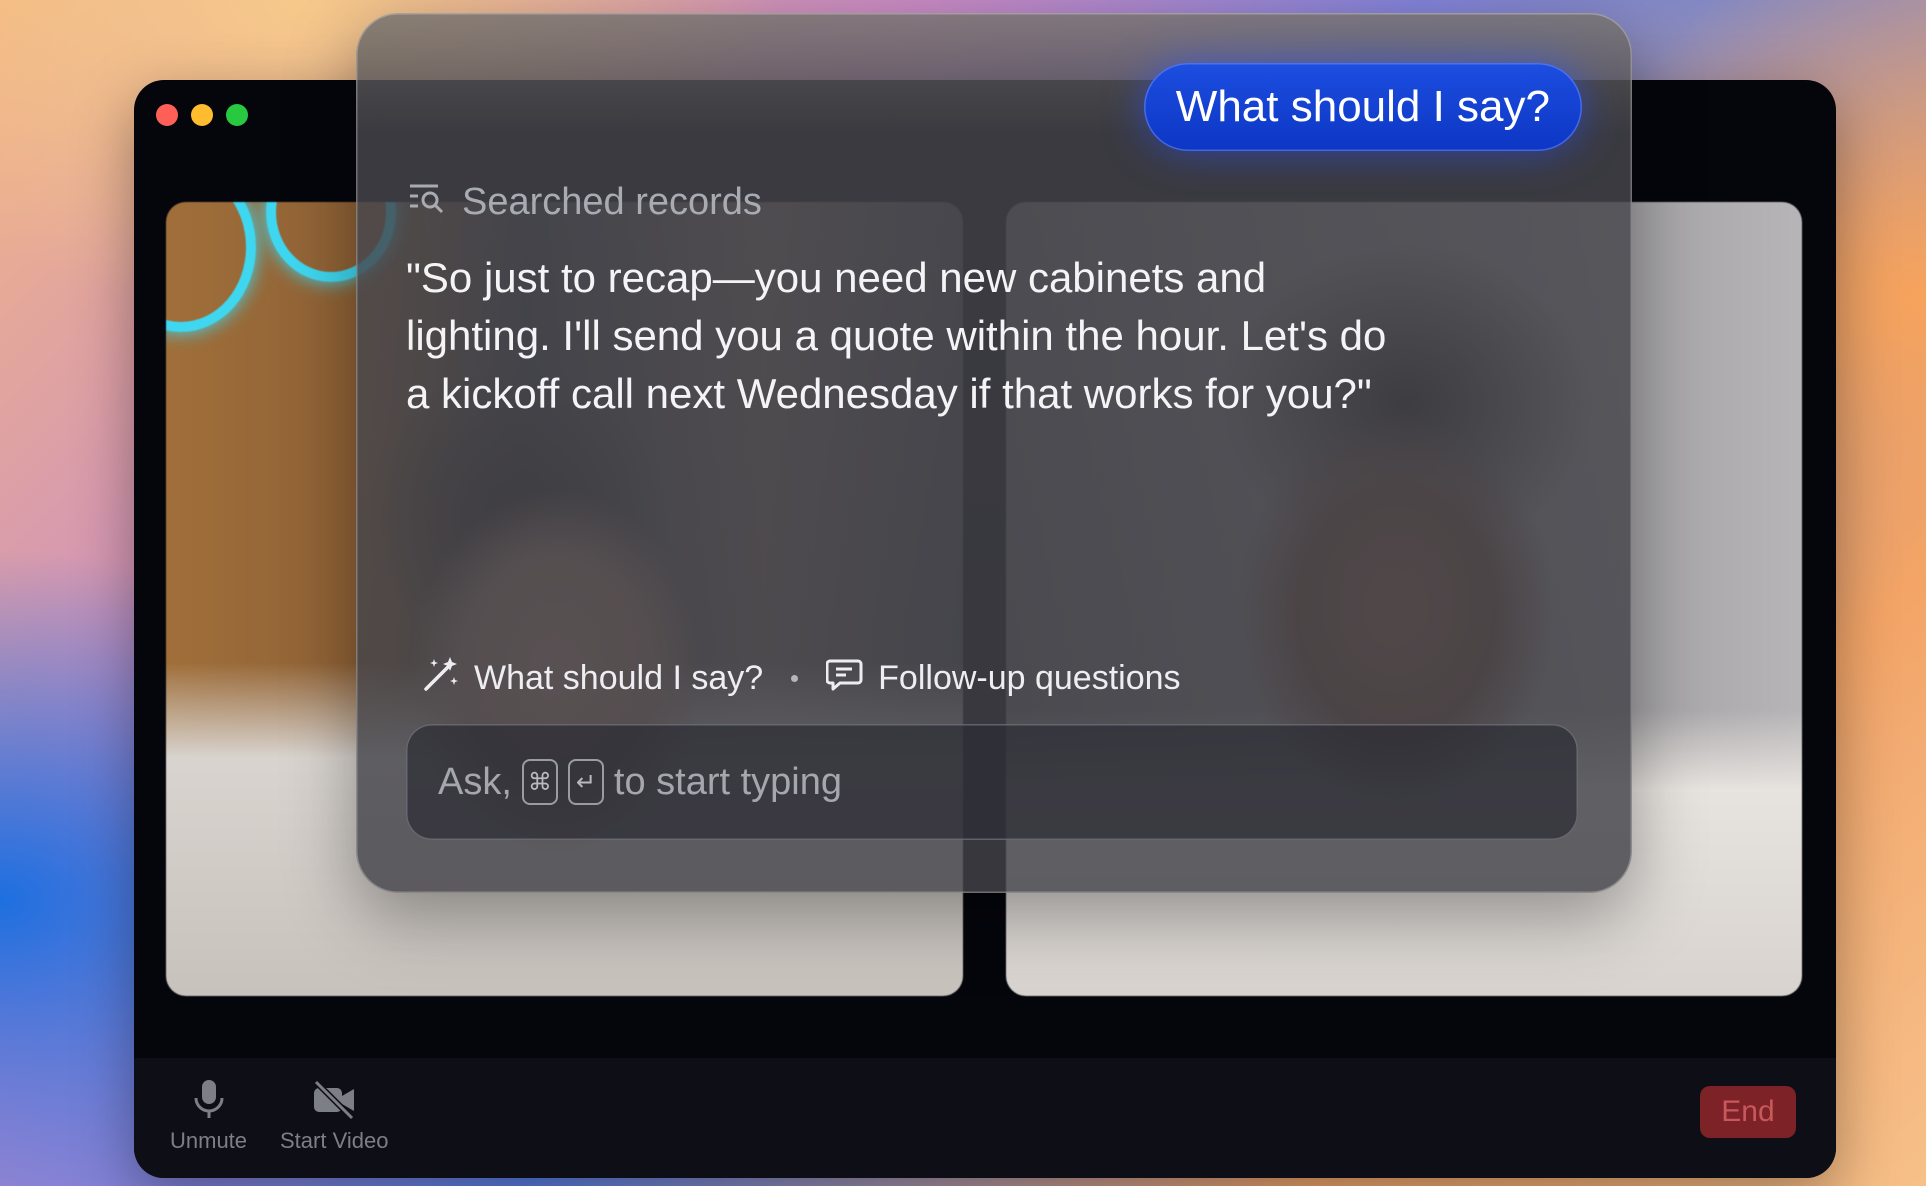  Describe the element at coordinates (209, 1100) in the screenshot. I see `microphone-icon` at that location.